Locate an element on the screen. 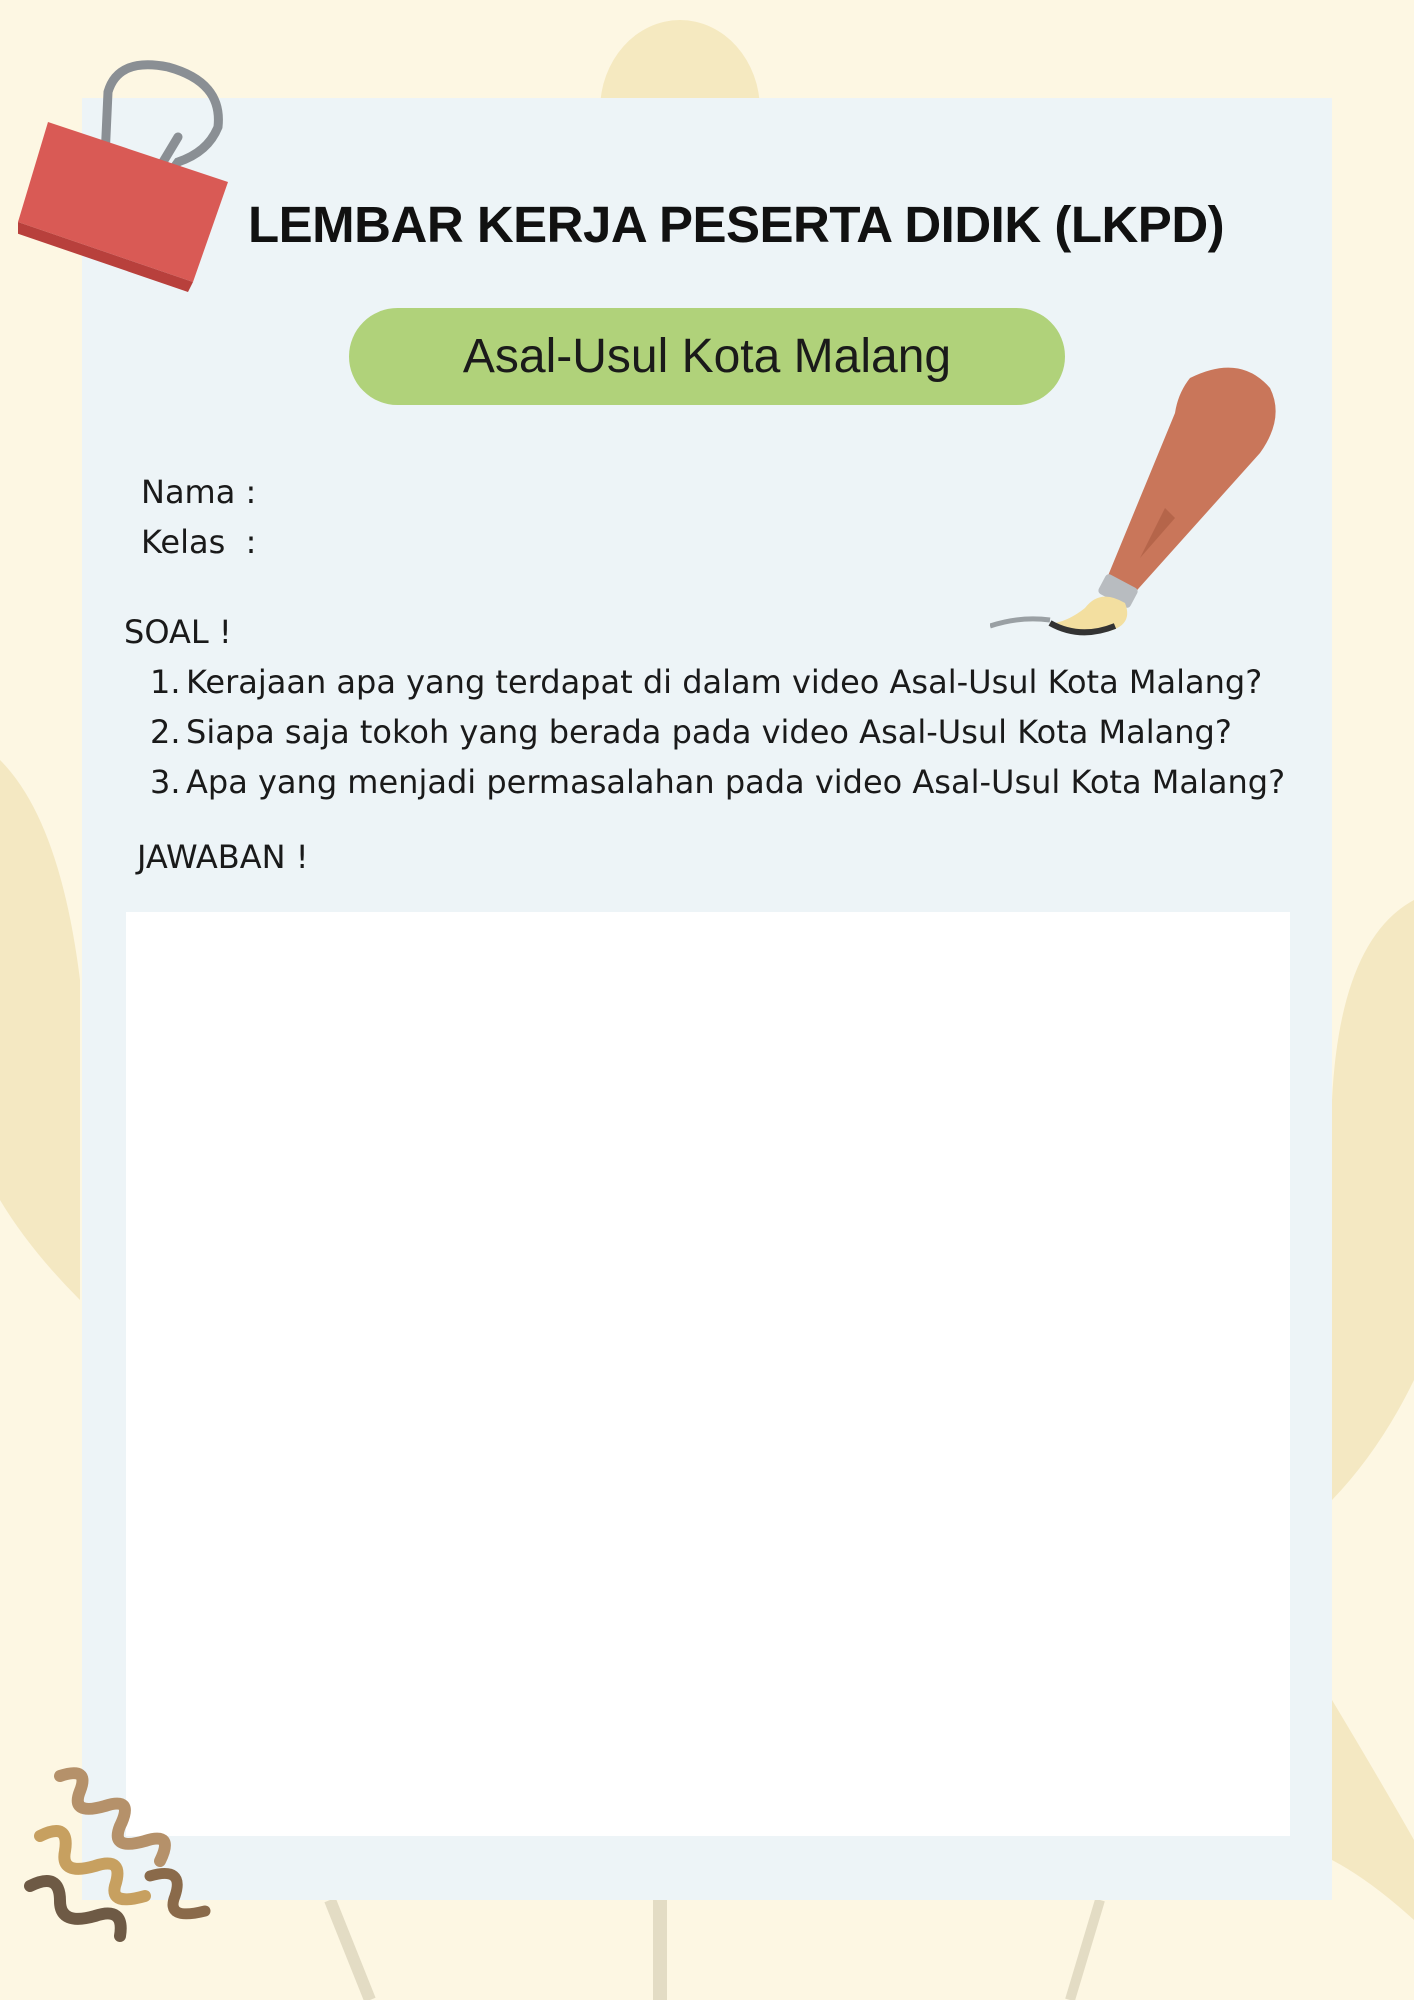 The width and height of the screenshot is (1414, 2000). question-number: 3. is located at coordinates (165, 782).